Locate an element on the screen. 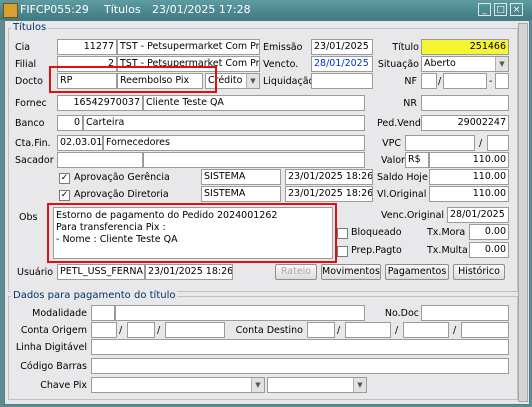 The height and width of the screenshot is (407, 532). close-icon: × is located at coordinates (516, 9).